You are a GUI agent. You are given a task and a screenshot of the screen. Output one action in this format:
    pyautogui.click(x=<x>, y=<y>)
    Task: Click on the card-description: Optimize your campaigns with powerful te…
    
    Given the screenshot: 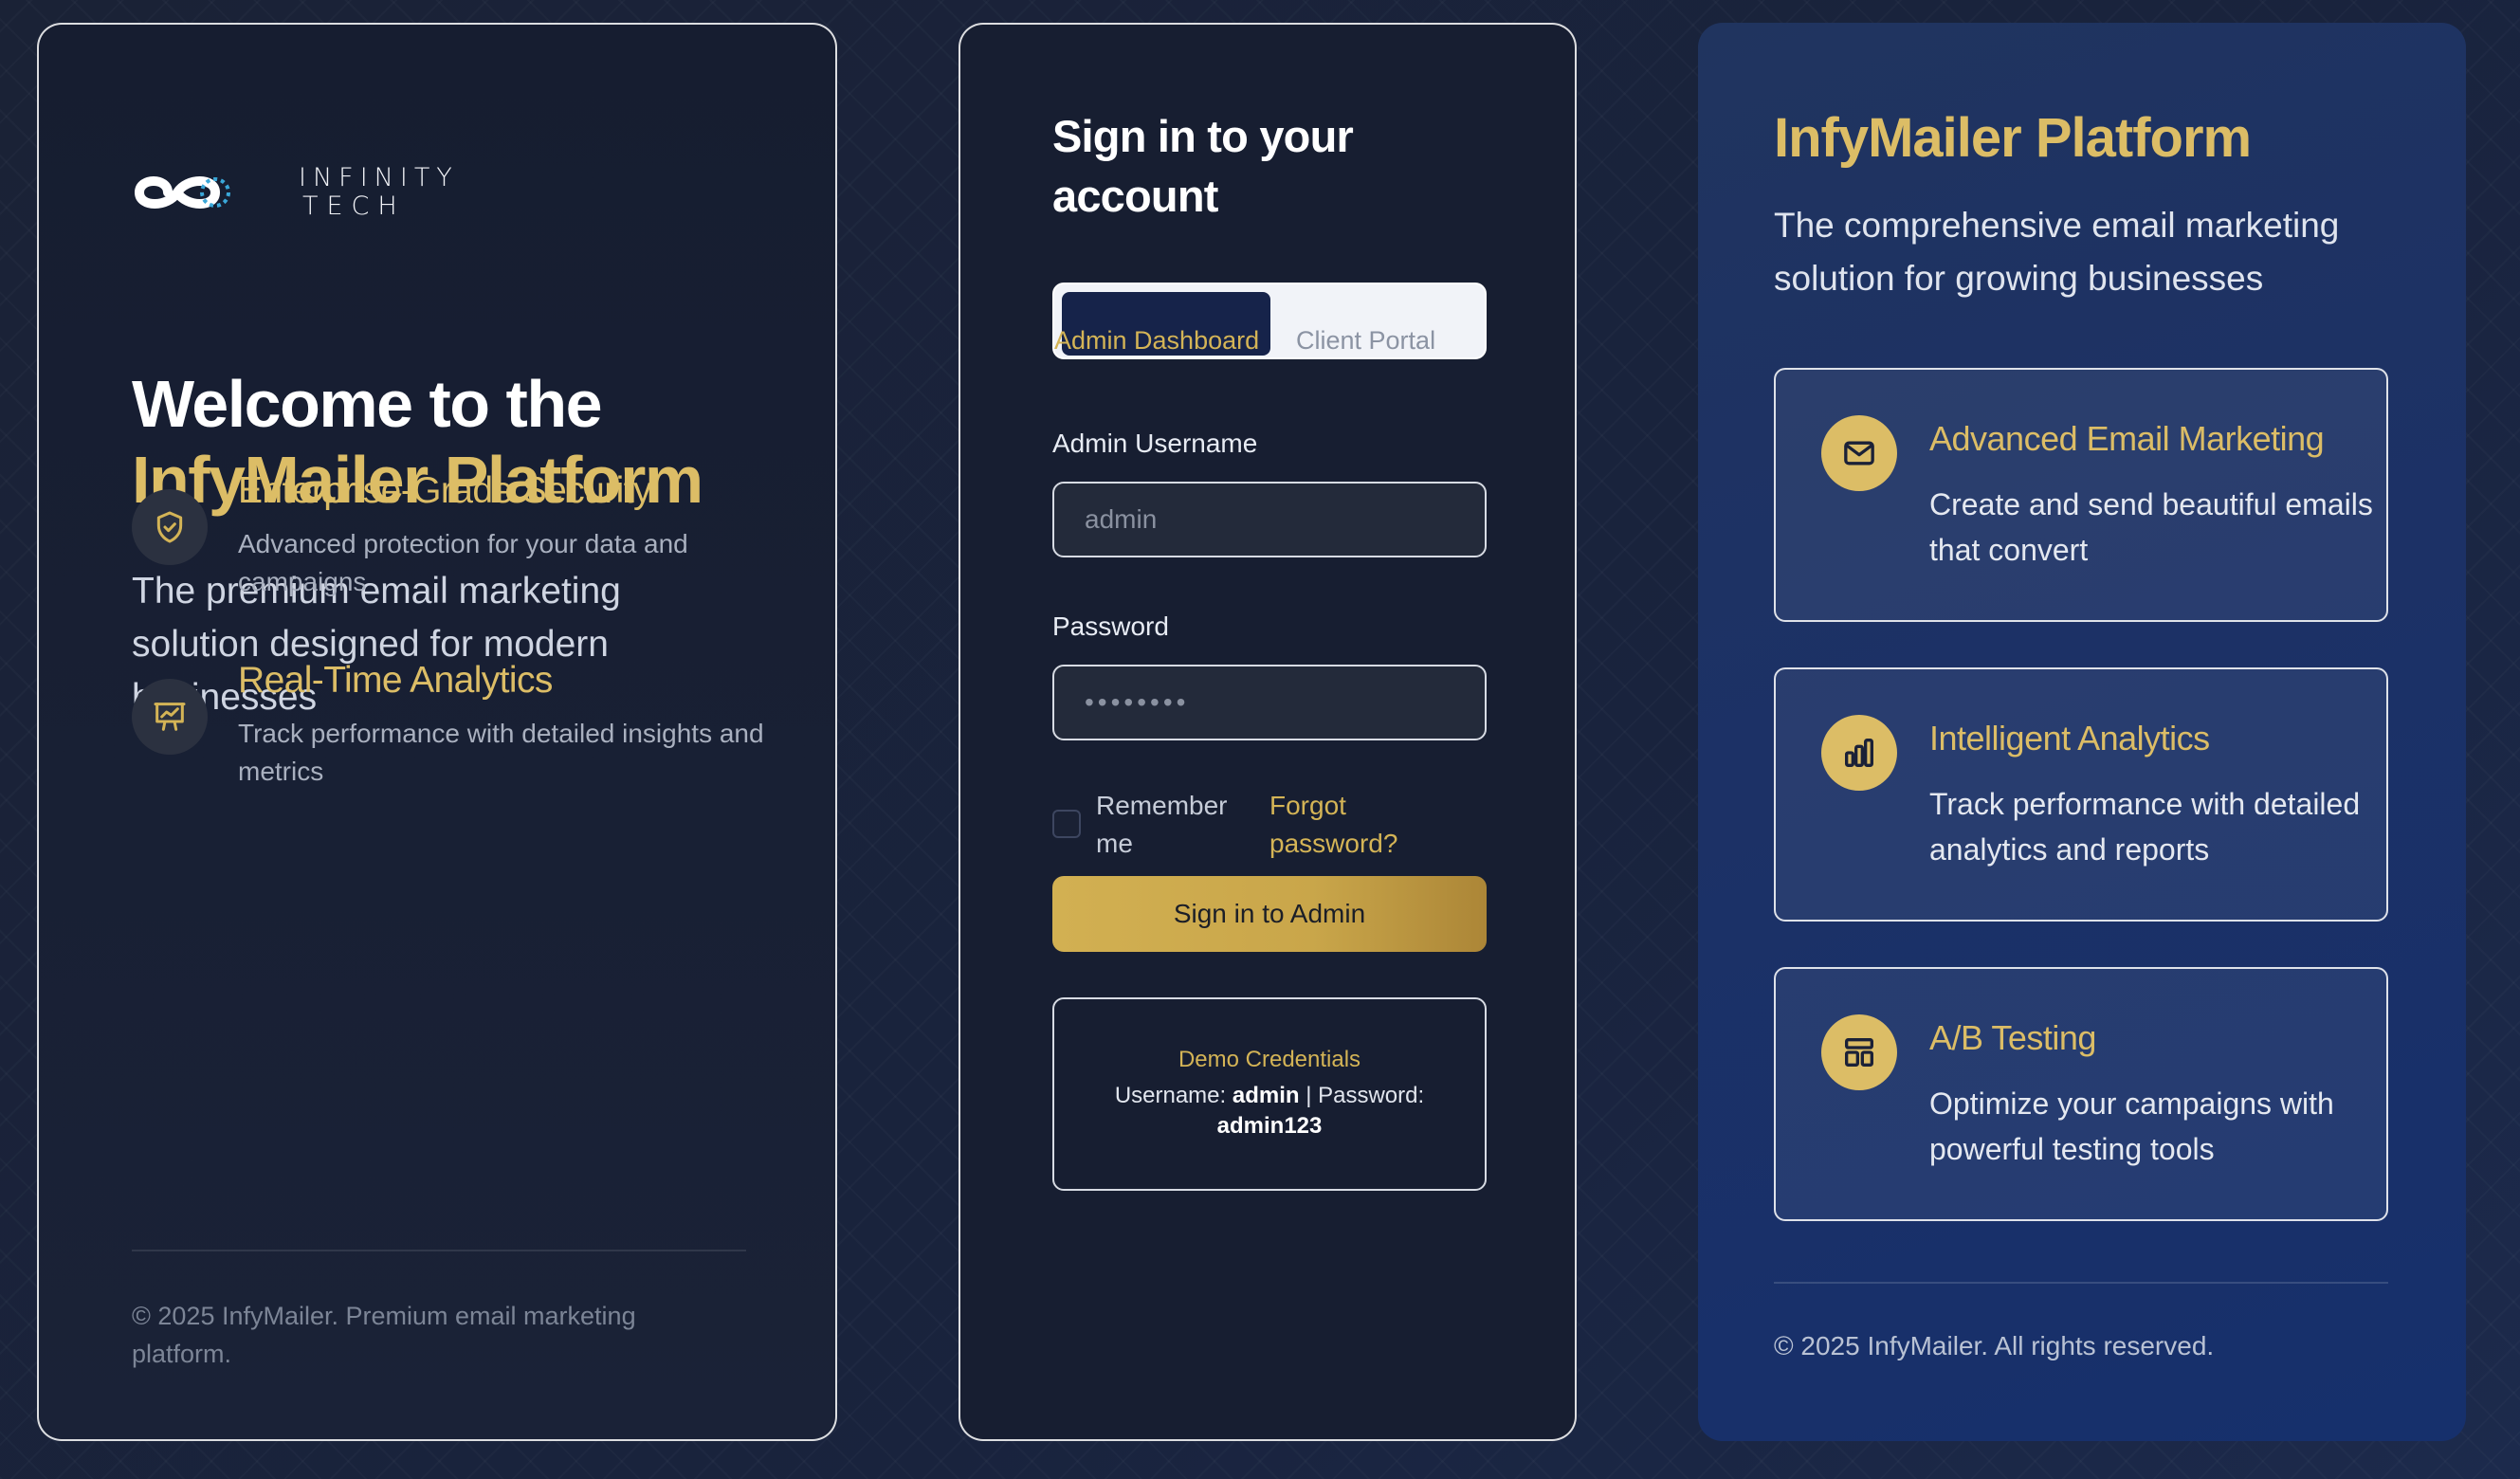 What is the action you would take?
    pyautogui.click(x=2131, y=1126)
    